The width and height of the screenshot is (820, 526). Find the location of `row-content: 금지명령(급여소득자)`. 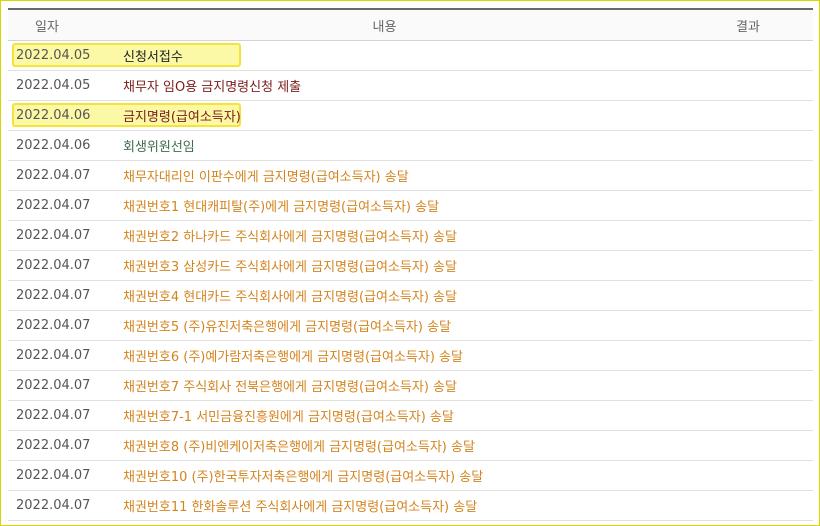

row-content: 금지명령(급여소득자) is located at coordinates (182, 117).